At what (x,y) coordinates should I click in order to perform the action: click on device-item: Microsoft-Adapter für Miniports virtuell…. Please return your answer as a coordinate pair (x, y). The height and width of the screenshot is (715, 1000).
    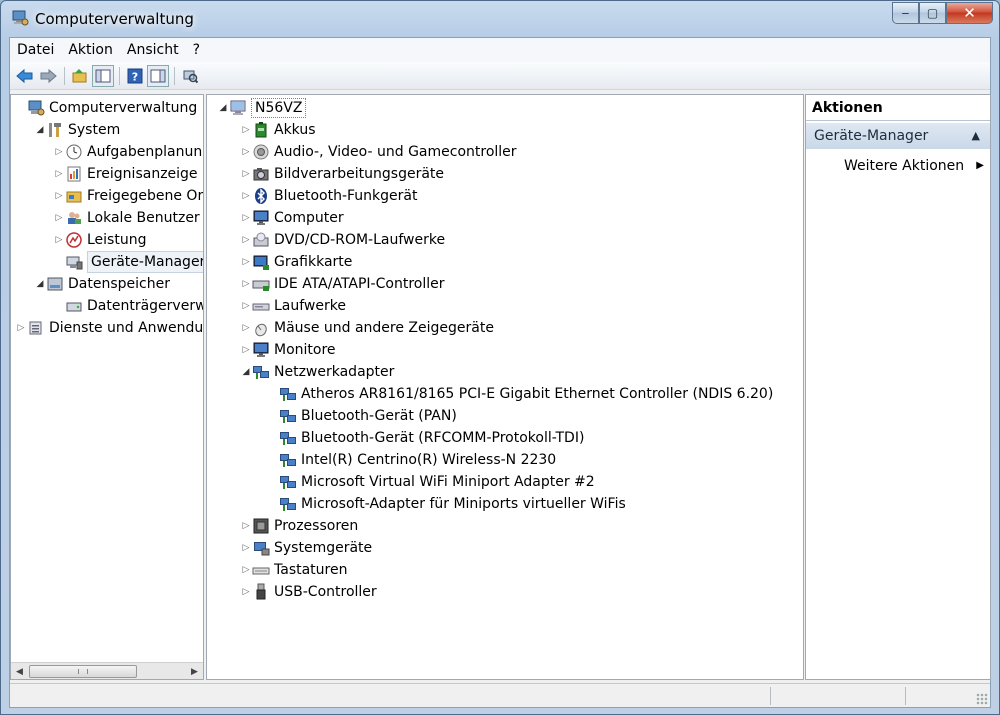
    Looking at the image, I should click on (452, 504).